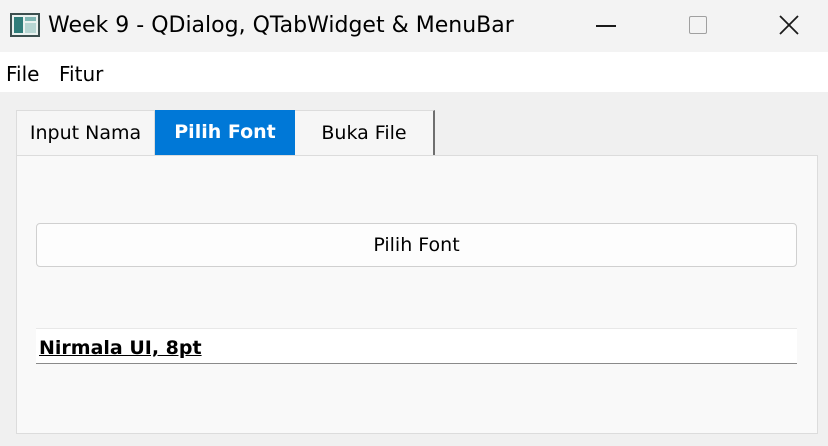 The width and height of the screenshot is (828, 446). What do you see at coordinates (85, 132) in the screenshot?
I see `tab-input-nama: Input Nama` at bounding box center [85, 132].